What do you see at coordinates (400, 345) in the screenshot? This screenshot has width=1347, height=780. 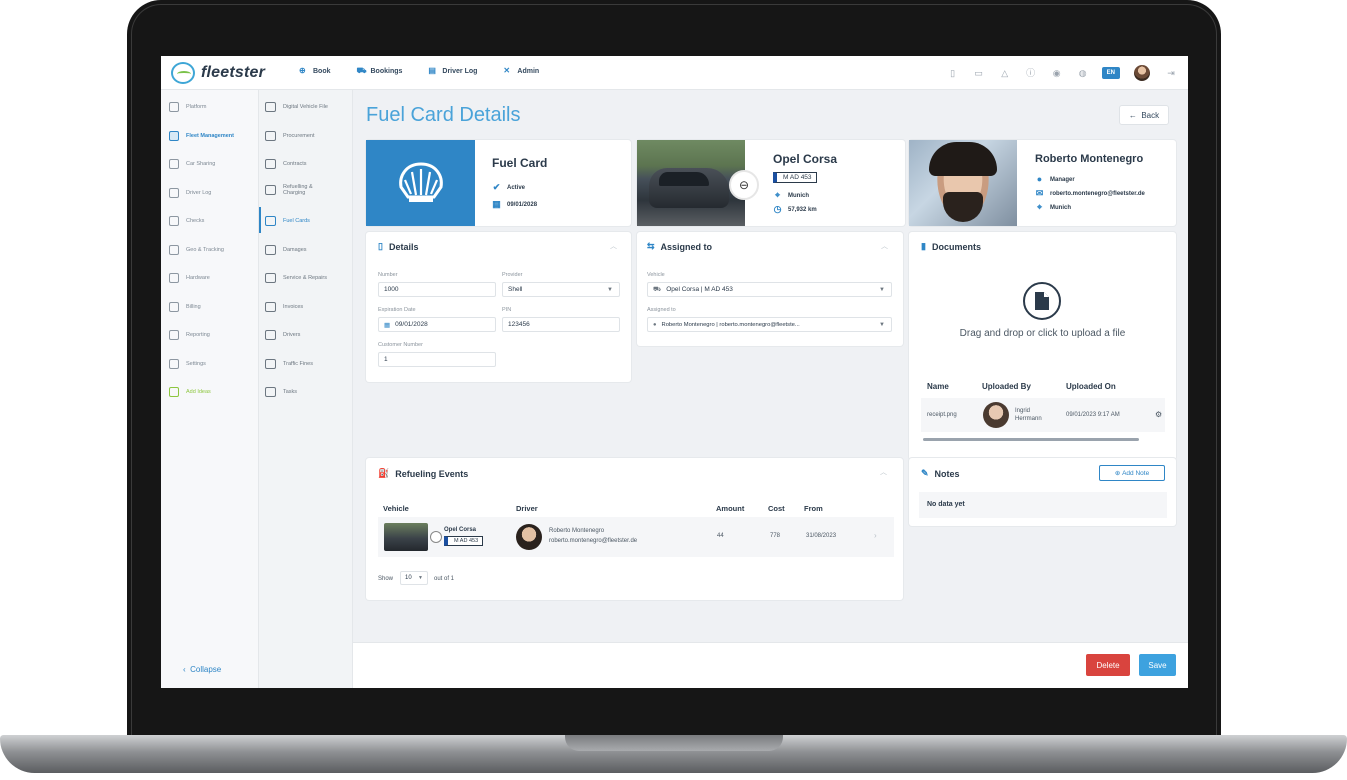 I see `customer-label: Customer Number` at bounding box center [400, 345].